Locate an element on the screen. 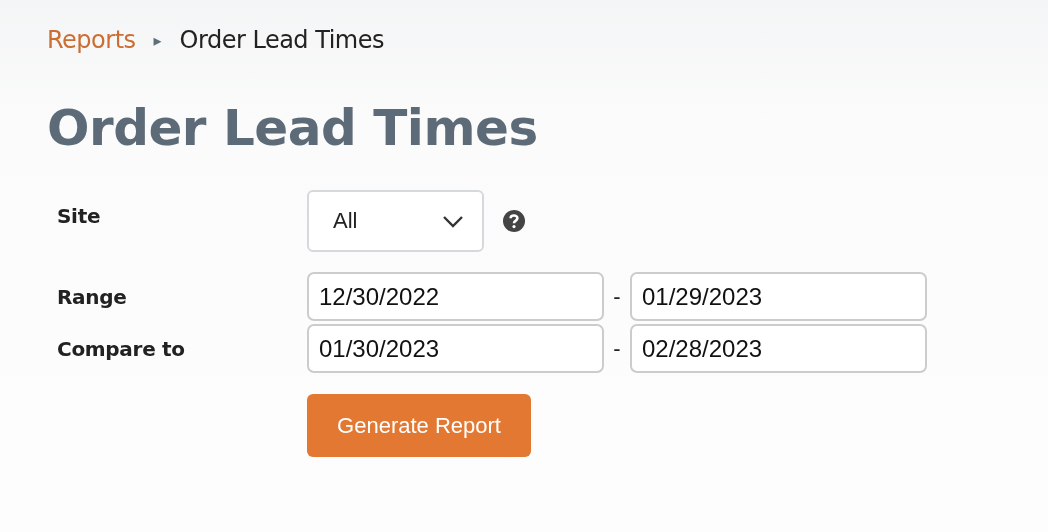  site-dropdown: All is located at coordinates (395, 221).